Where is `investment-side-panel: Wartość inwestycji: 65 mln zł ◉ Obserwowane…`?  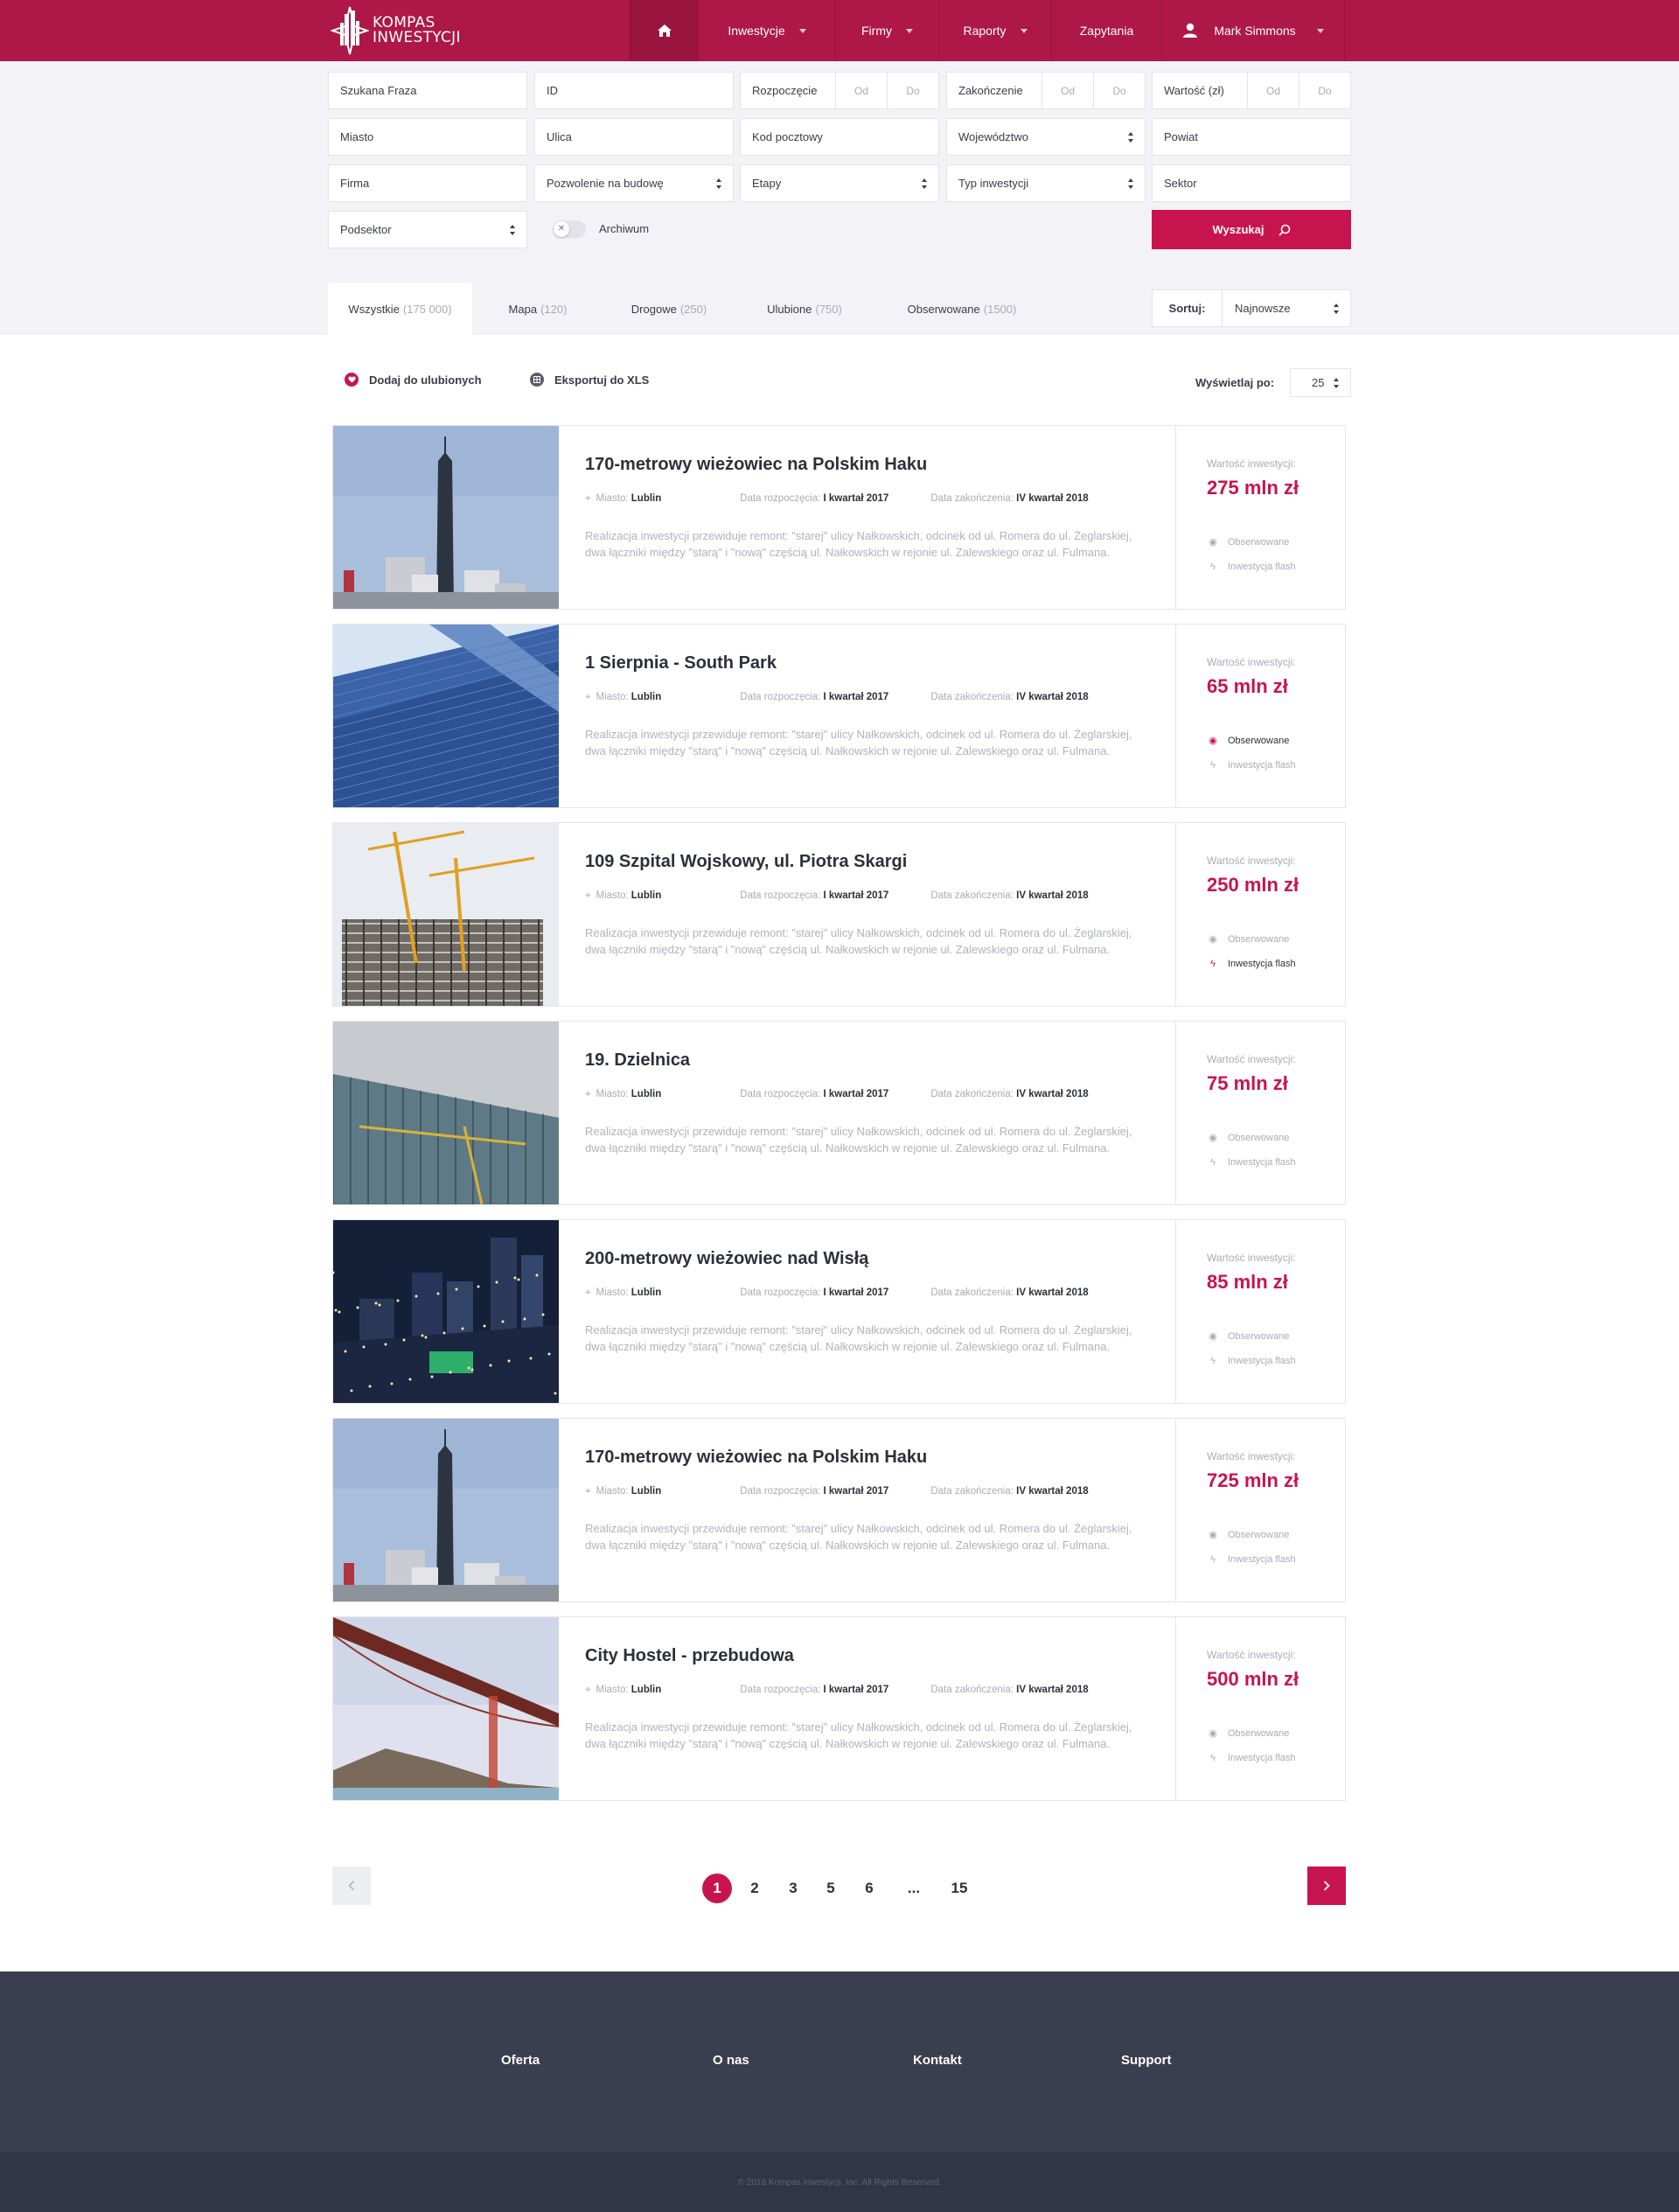
investment-side-panel: Wartość inwestycji: 65 mln zł ◉ Obserwowane… is located at coordinates (1260, 716).